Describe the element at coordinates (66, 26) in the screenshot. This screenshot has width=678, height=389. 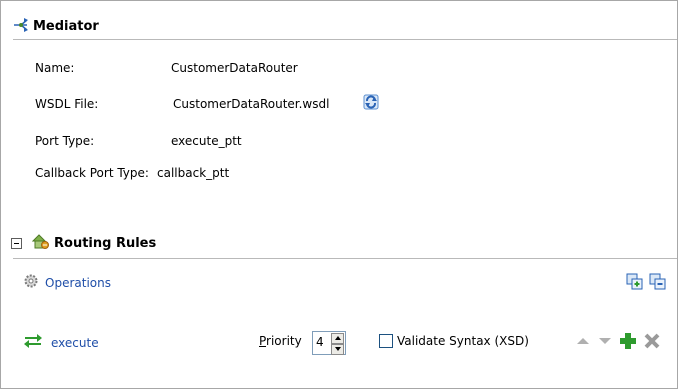
I see `mediator-title: Mediator` at that location.